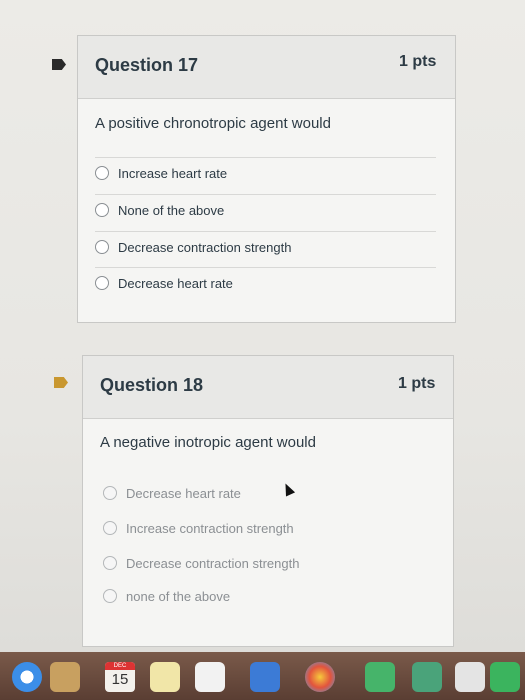  What do you see at coordinates (505, 677) in the screenshot?
I see `numbers-icon` at bounding box center [505, 677].